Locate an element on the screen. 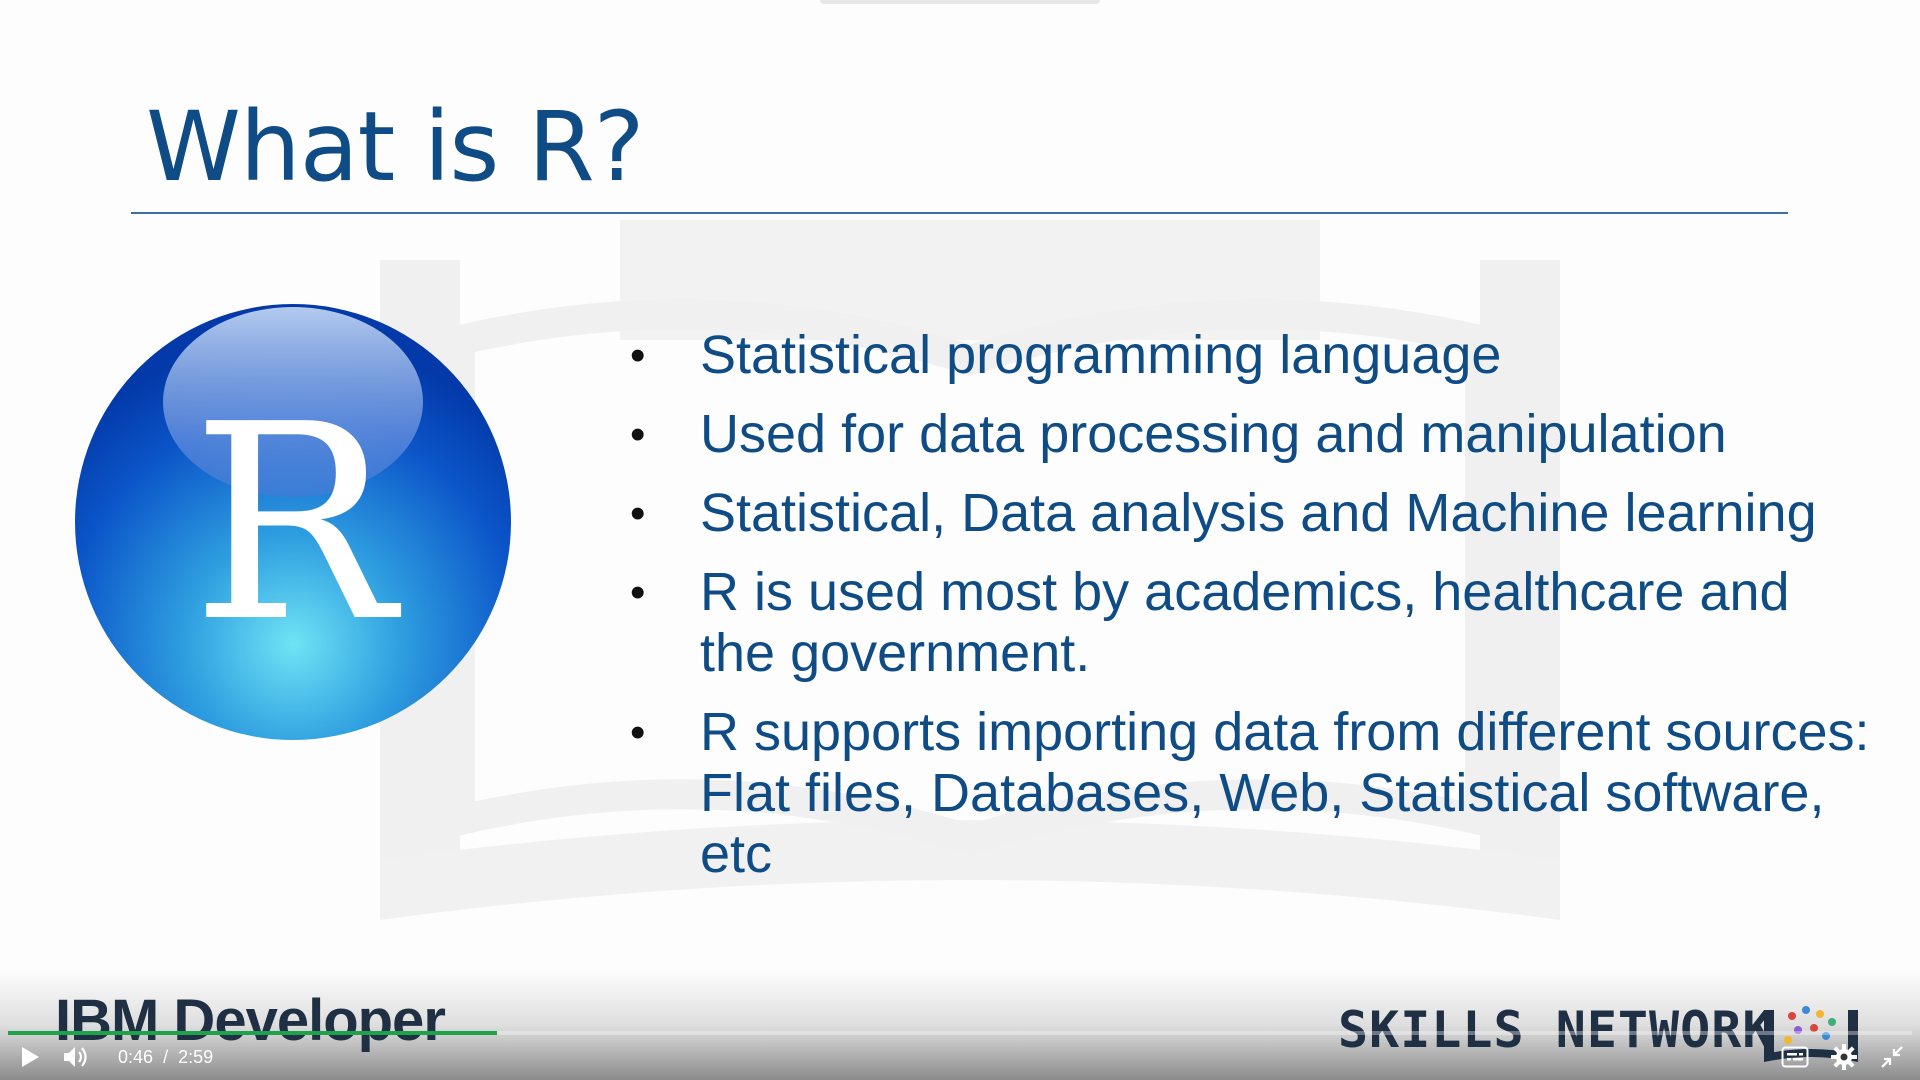 The width and height of the screenshot is (1920, 1080). gear-icon is located at coordinates (1844, 1057).